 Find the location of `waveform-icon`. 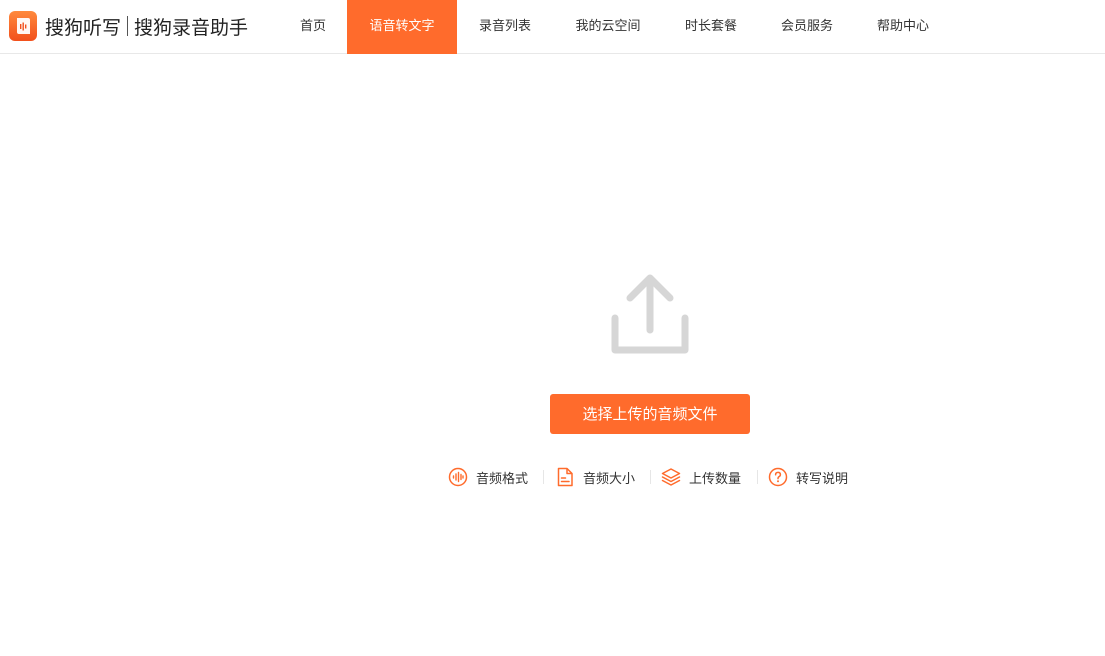

waveform-icon is located at coordinates (458, 477).